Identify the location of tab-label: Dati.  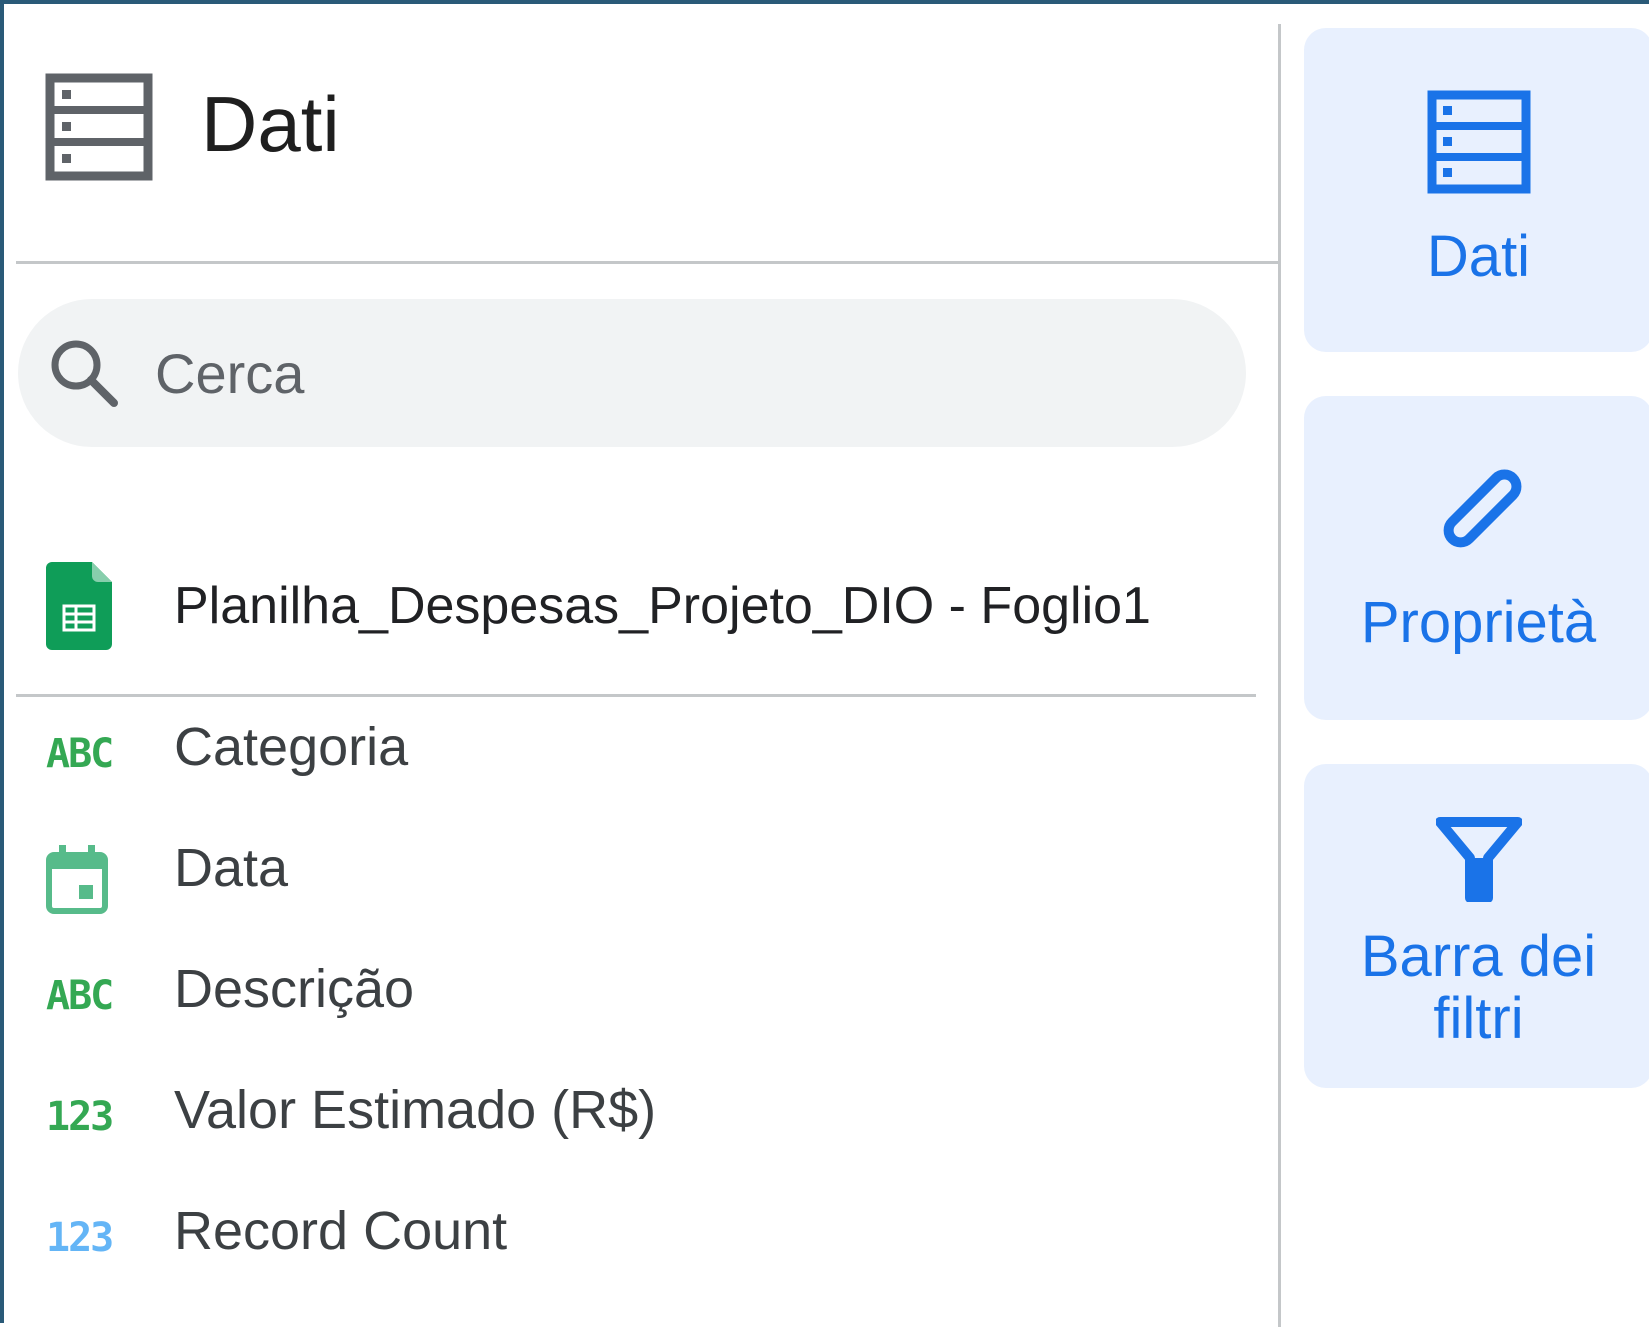
(1478, 256).